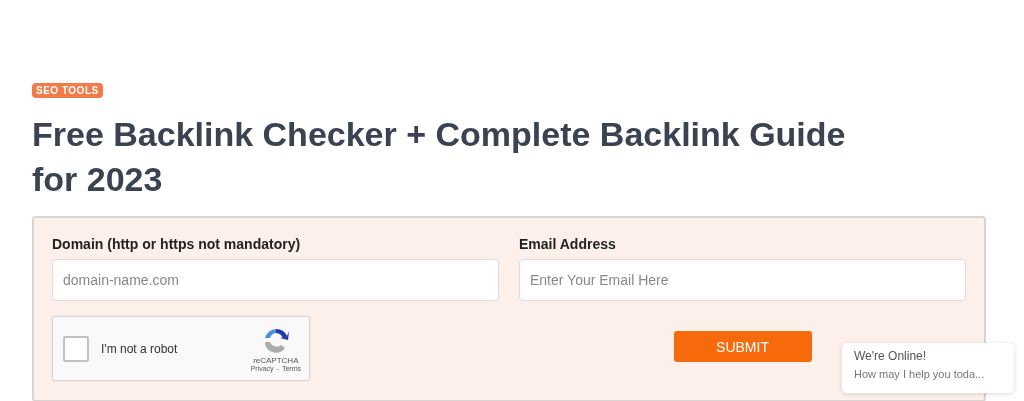  What do you see at coordinates (275, 280) in the screenshot?
I see `input-field: domain-name.com` at bounding box center [275, 280].